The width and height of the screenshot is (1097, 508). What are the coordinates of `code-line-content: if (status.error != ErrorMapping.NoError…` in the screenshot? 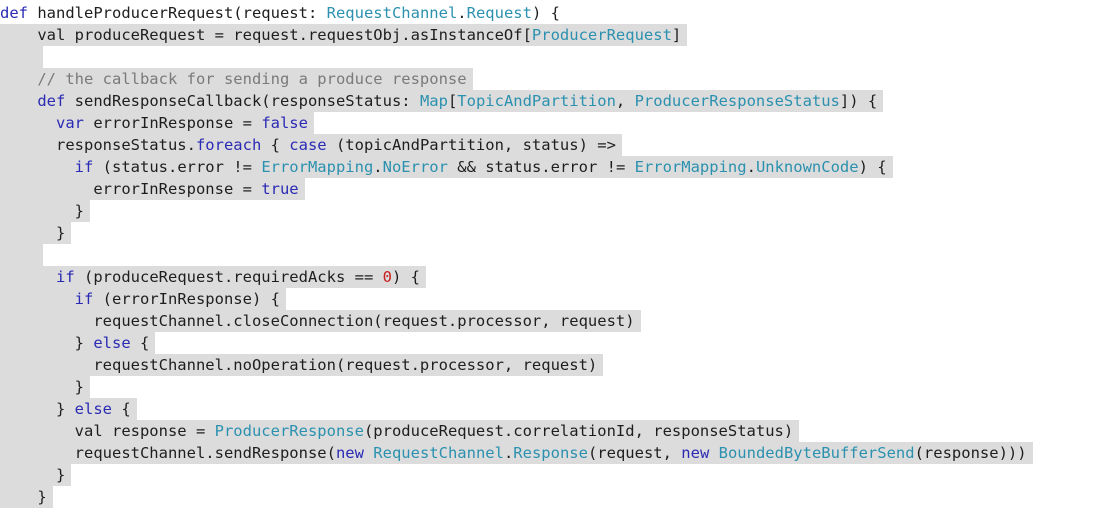 It's located at (446, 167).